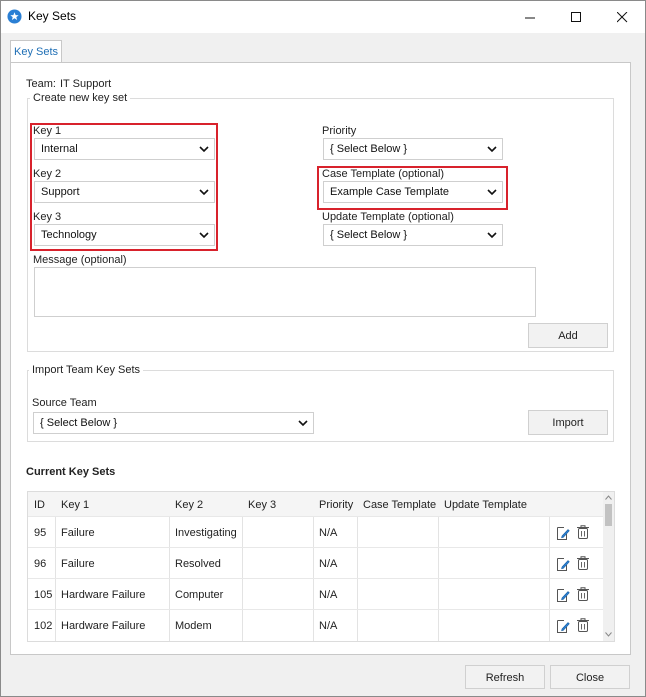 The height and width of the screenshot is (697, 646). I want to click on scrollbar-thumb, so click(608, 515).